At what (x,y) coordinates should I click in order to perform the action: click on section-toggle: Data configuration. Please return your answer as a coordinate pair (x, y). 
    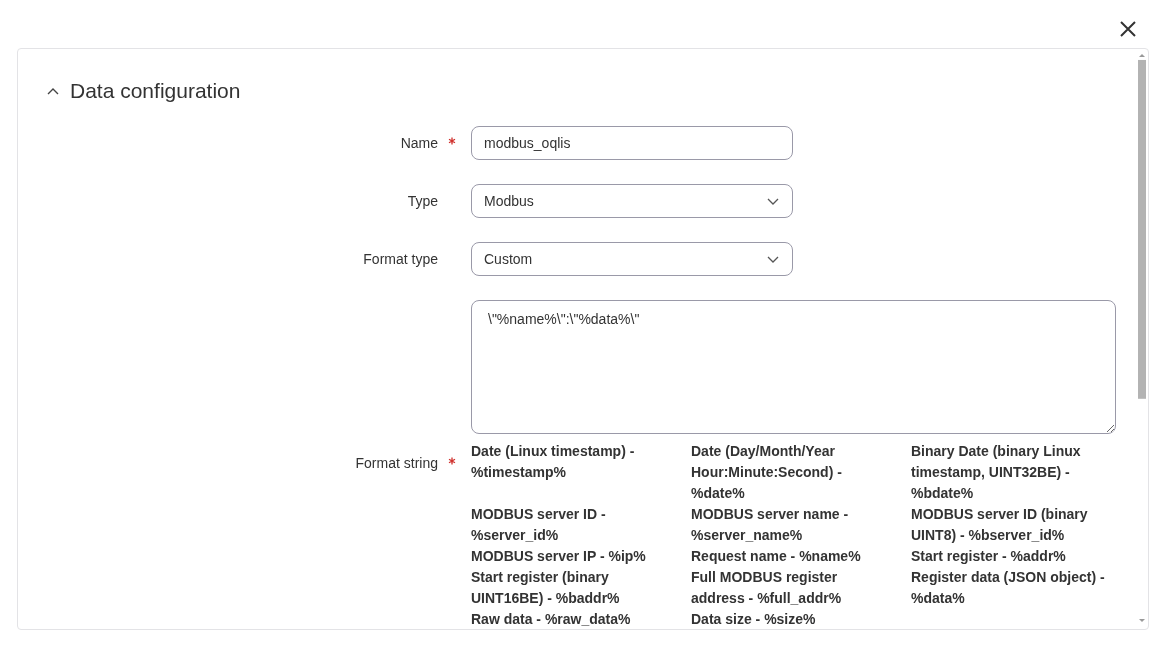
    Looking at the image, I should click on (143, 91).